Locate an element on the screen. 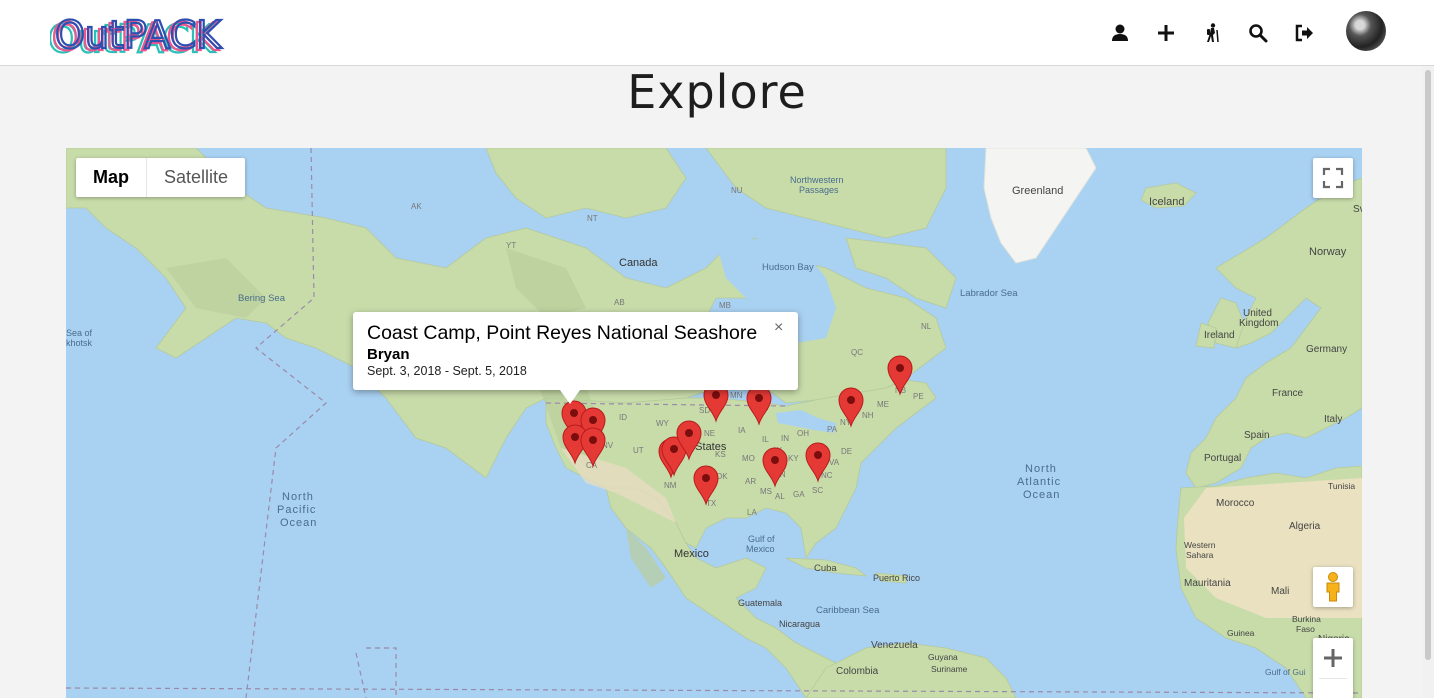 The width and height of the screenshot is (1434, 698). label-morocco: Morocco is located at coordinates (1235, 503).